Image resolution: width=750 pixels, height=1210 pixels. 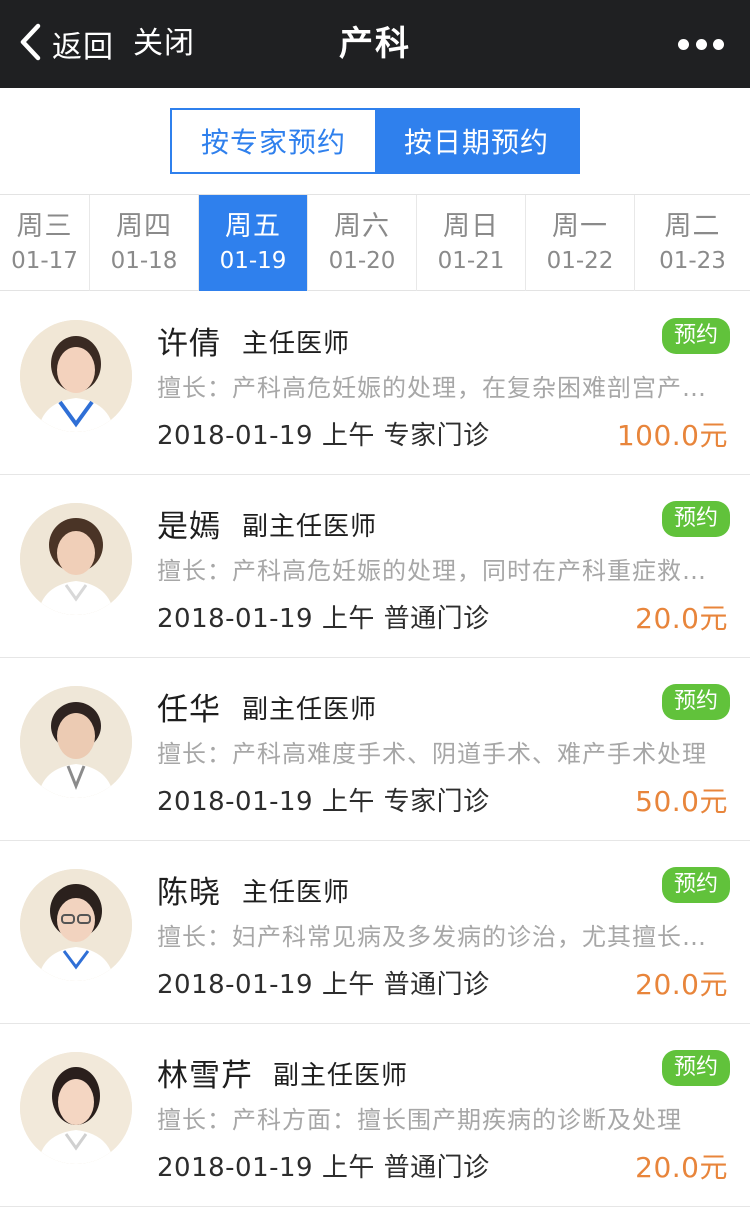 I want to click on date-tab-date: 01-22, so click(x=580, y=261).